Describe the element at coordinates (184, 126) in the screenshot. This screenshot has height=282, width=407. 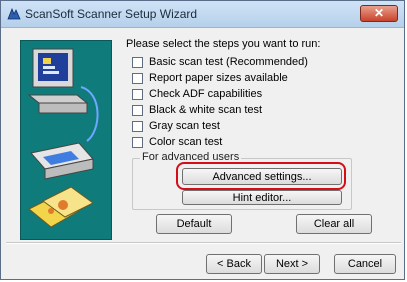
I see `checkbox-label: Gray scan test` at that location.